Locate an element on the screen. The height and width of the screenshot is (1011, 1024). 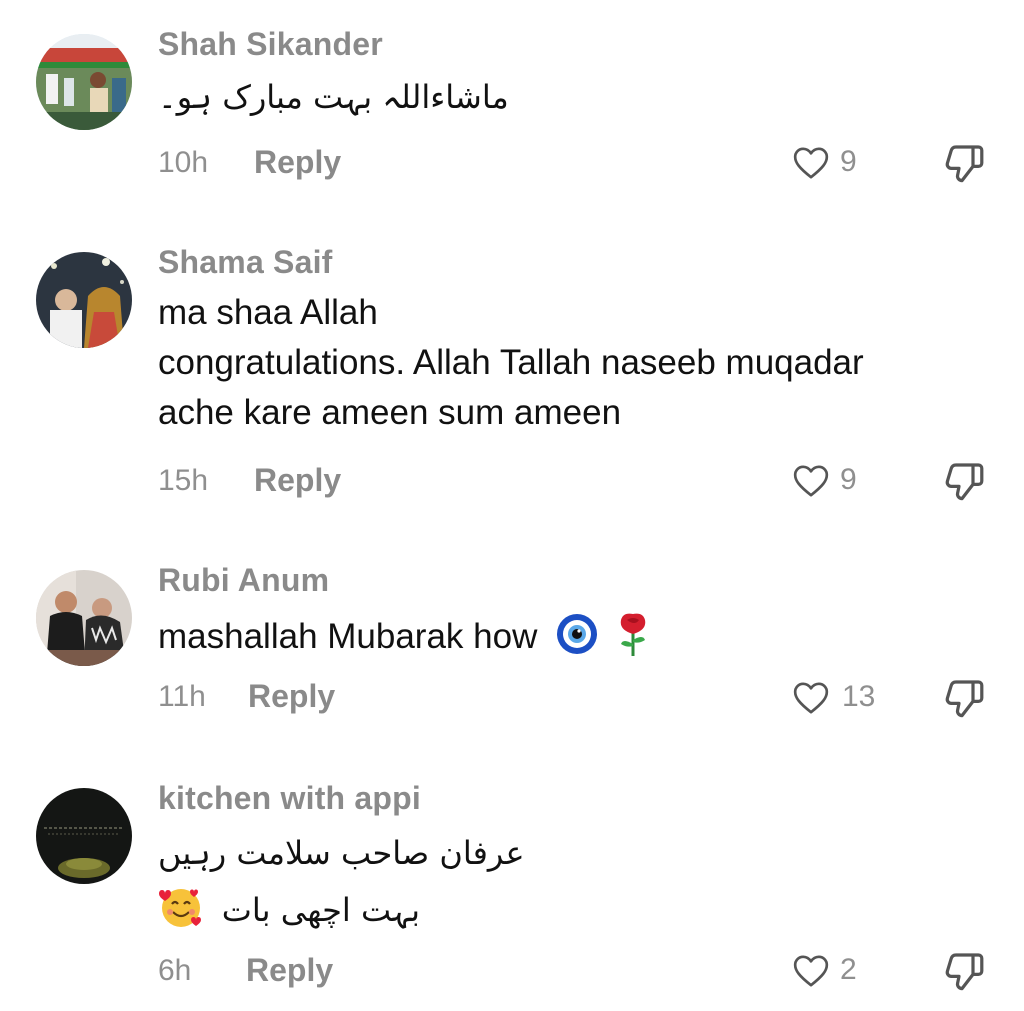
username: Shama Saif is located at coordinates (245, 262).